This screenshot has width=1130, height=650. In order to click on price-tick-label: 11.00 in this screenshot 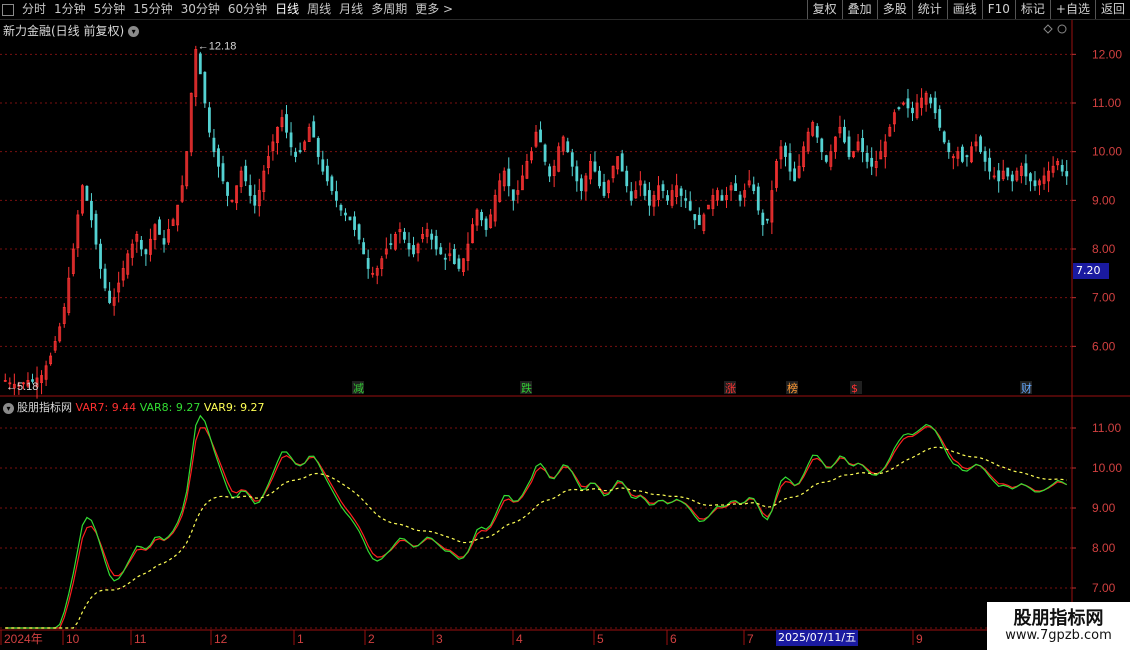, I will do `click(1106, 103)`.